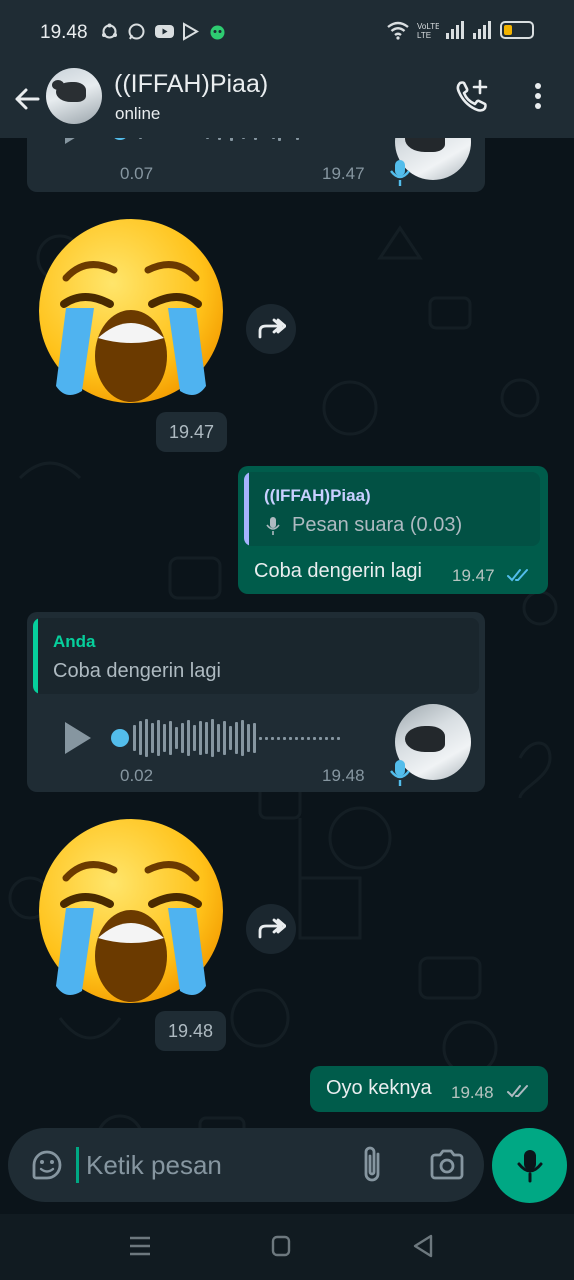 This screenshot has width=574, height=1280. Describe the element at coordinates (517, 30) in the screenshot. I see `battery-icon` at that location.